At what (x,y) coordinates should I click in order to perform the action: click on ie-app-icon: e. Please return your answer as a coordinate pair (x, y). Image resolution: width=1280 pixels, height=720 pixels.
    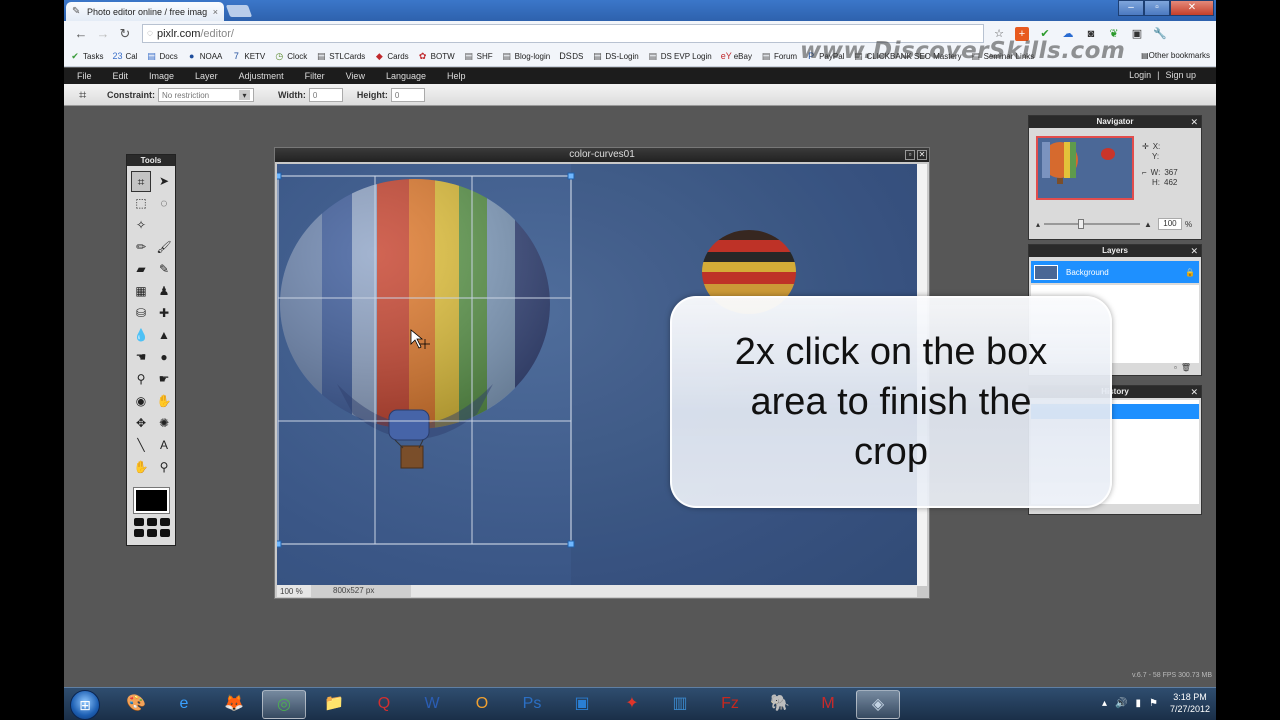
    Looking at the image, I should click on (184, 704).